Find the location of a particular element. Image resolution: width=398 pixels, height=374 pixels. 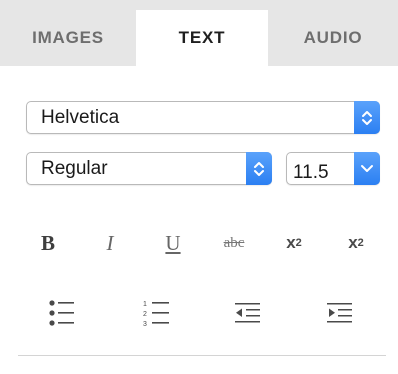

underline-button: U is located at coordinates (173, 243).